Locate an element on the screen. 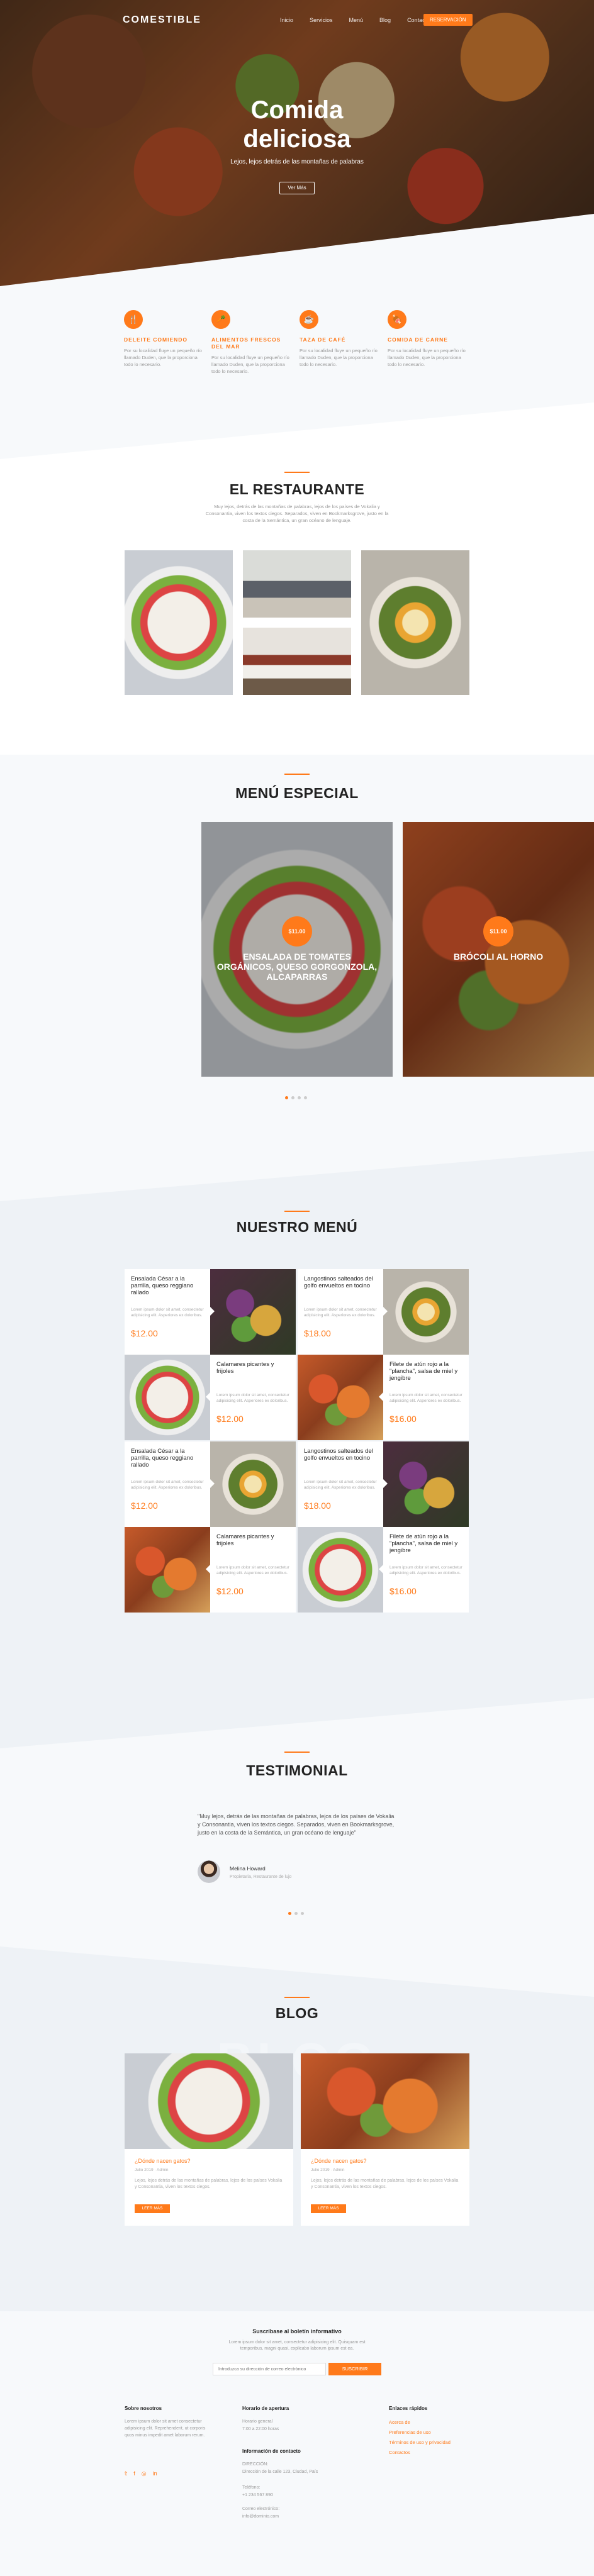 The width and height of the screenshot is (594, 2576). footer-link-preferences: Preferencias de uso is located at coordinates (410, 2432).